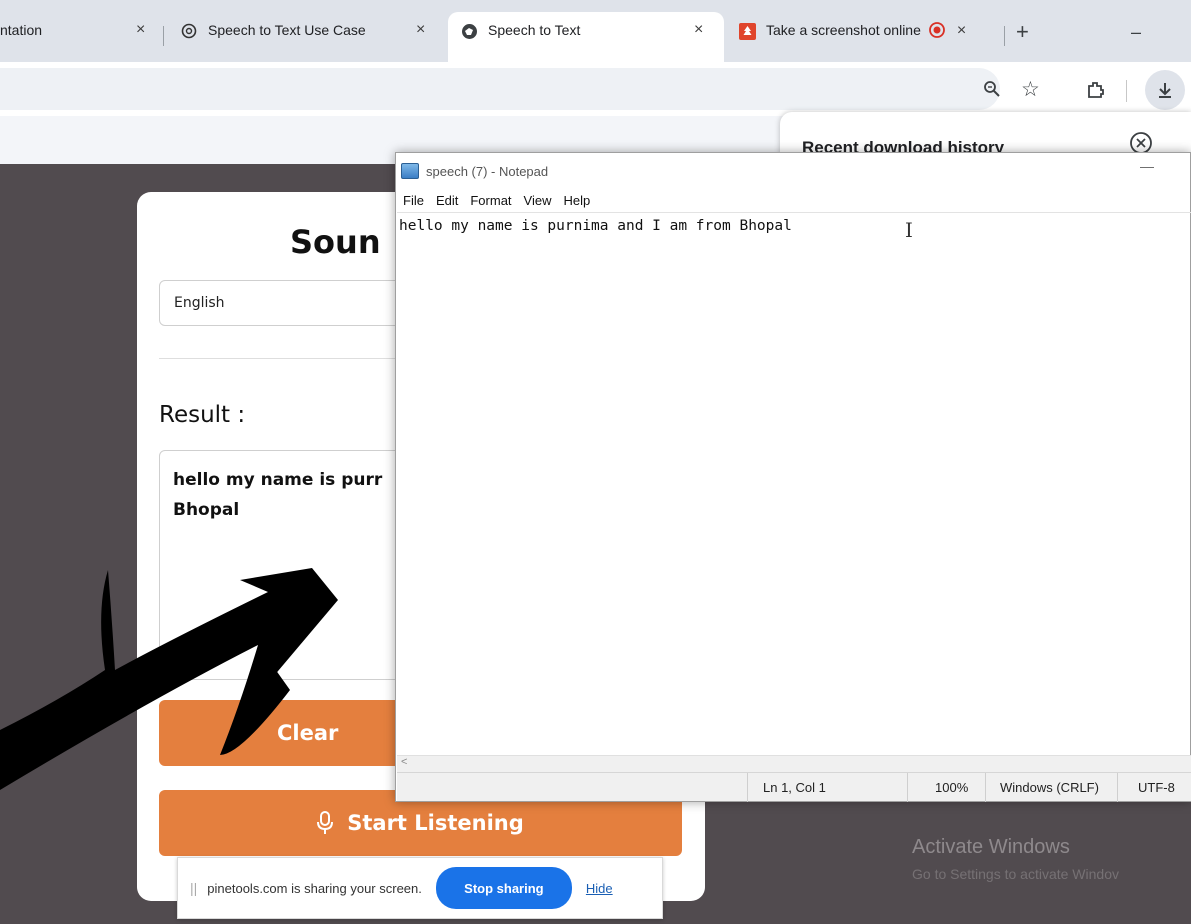 This screenshot has height=924, width=1191. Describe the element at coordinates (1126, 91) in the screenshot. I see `toolbar-separator` at that location.